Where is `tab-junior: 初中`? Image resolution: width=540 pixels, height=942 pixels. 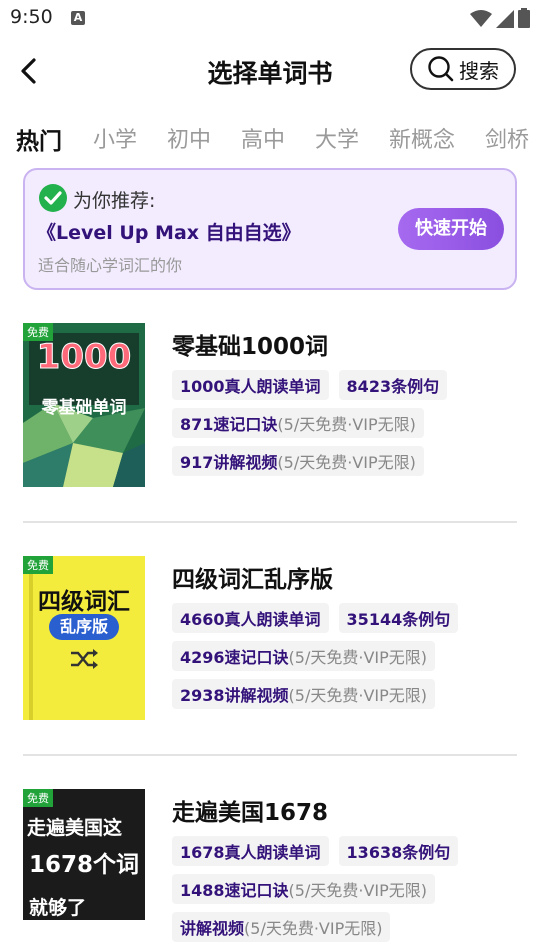 tab-junior: 初中 is located at coordinates (189, 138).